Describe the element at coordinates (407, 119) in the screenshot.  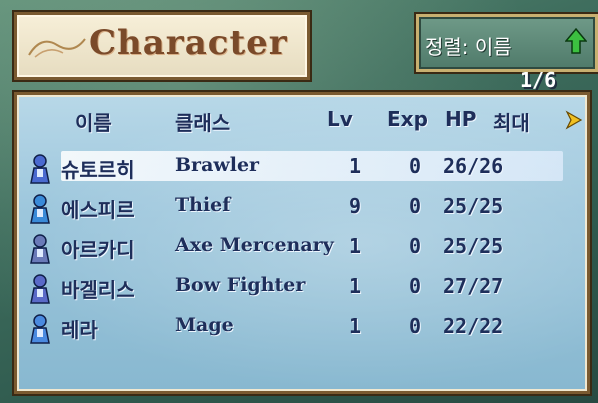
I see `header-exp: Exp` at that location.